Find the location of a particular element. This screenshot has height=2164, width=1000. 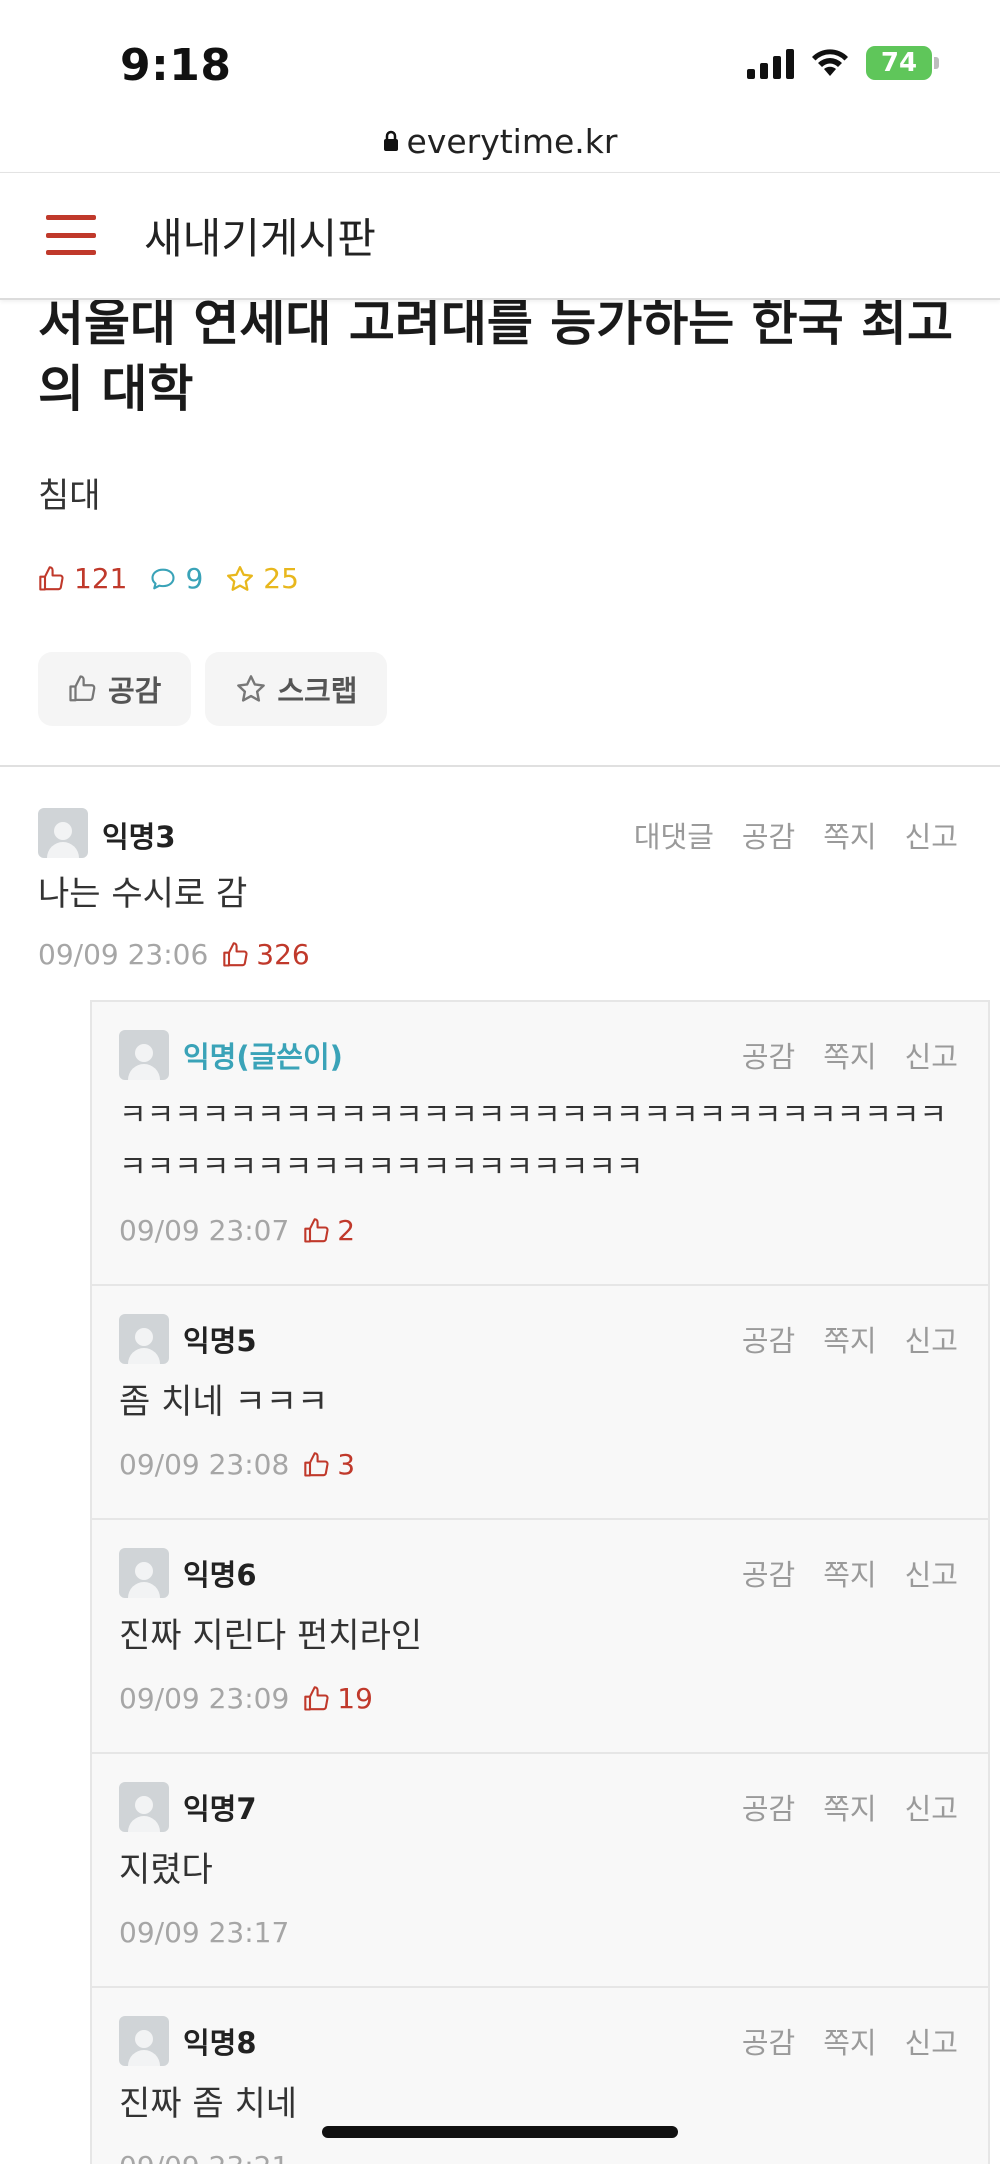

post-buttons: 공감 스크랩 is located at coordinates (213, 689).